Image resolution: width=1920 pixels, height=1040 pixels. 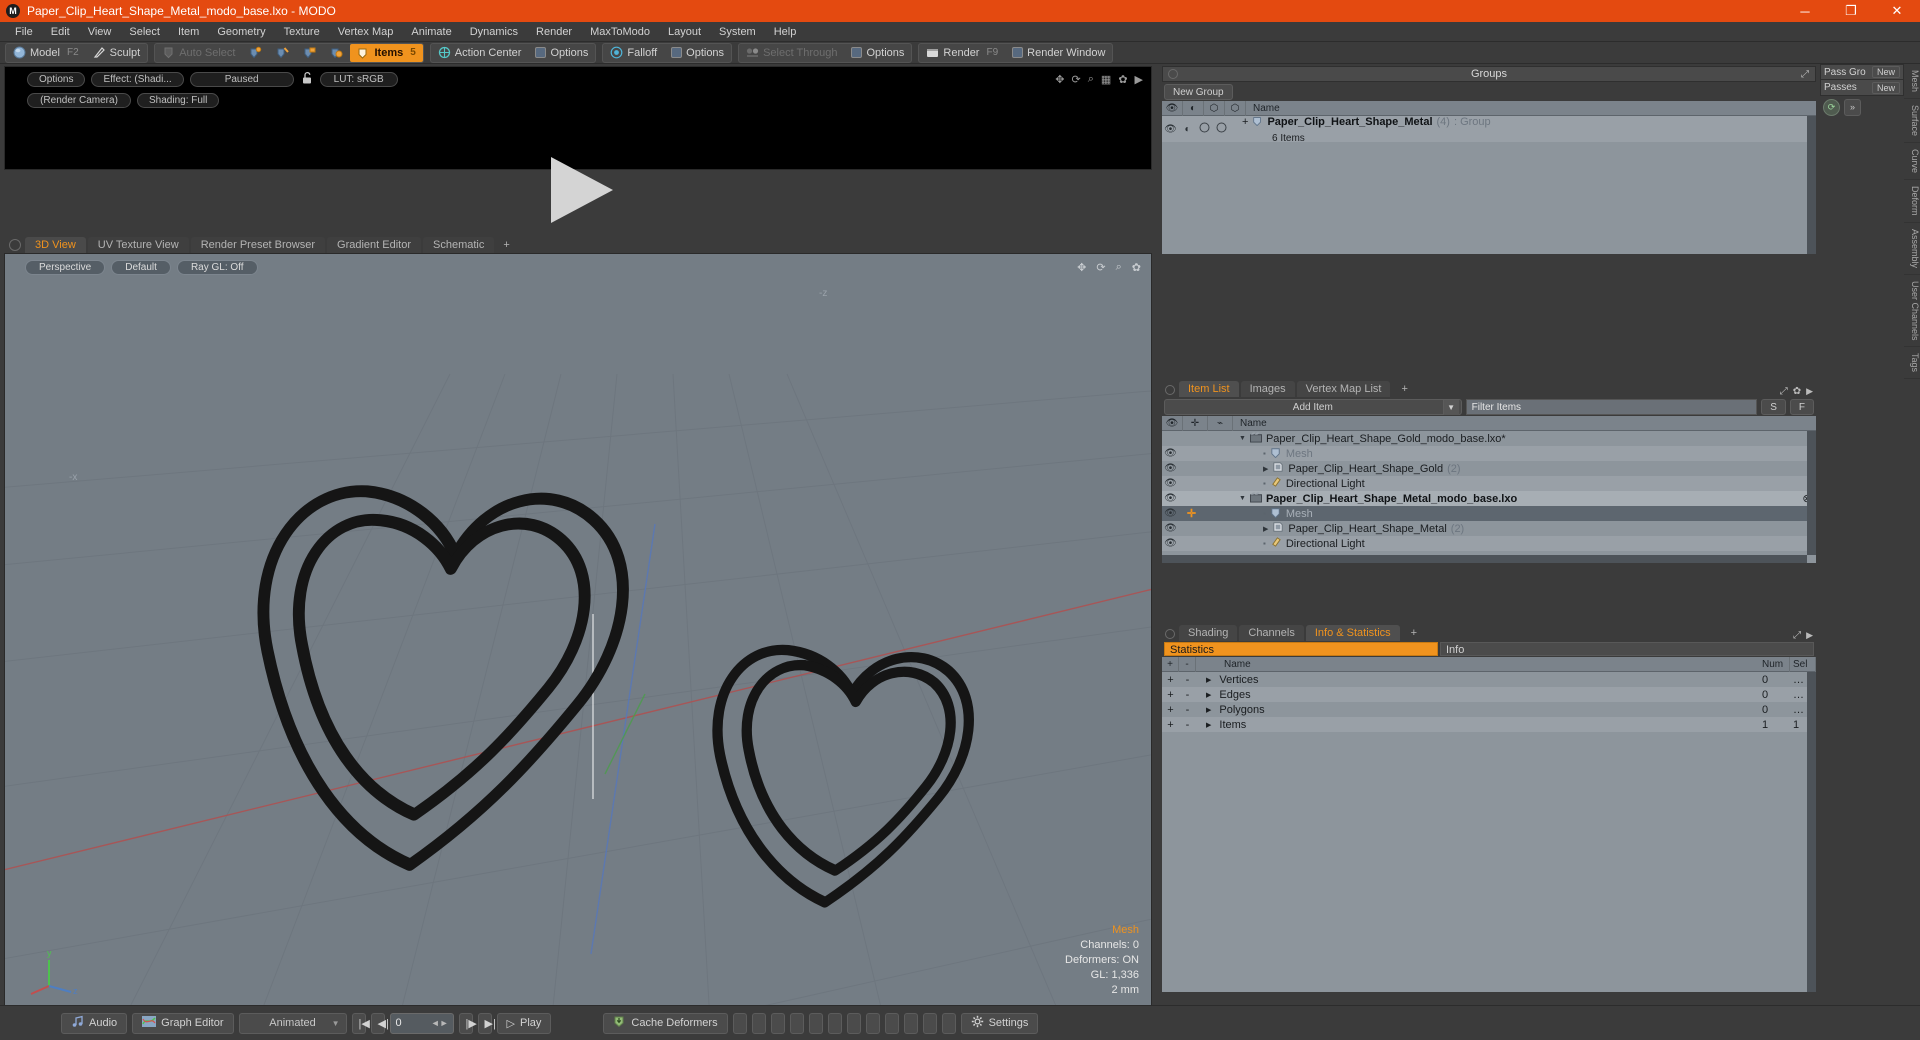 I want to click on menu-item-view: View, so click(x=100, y=32).